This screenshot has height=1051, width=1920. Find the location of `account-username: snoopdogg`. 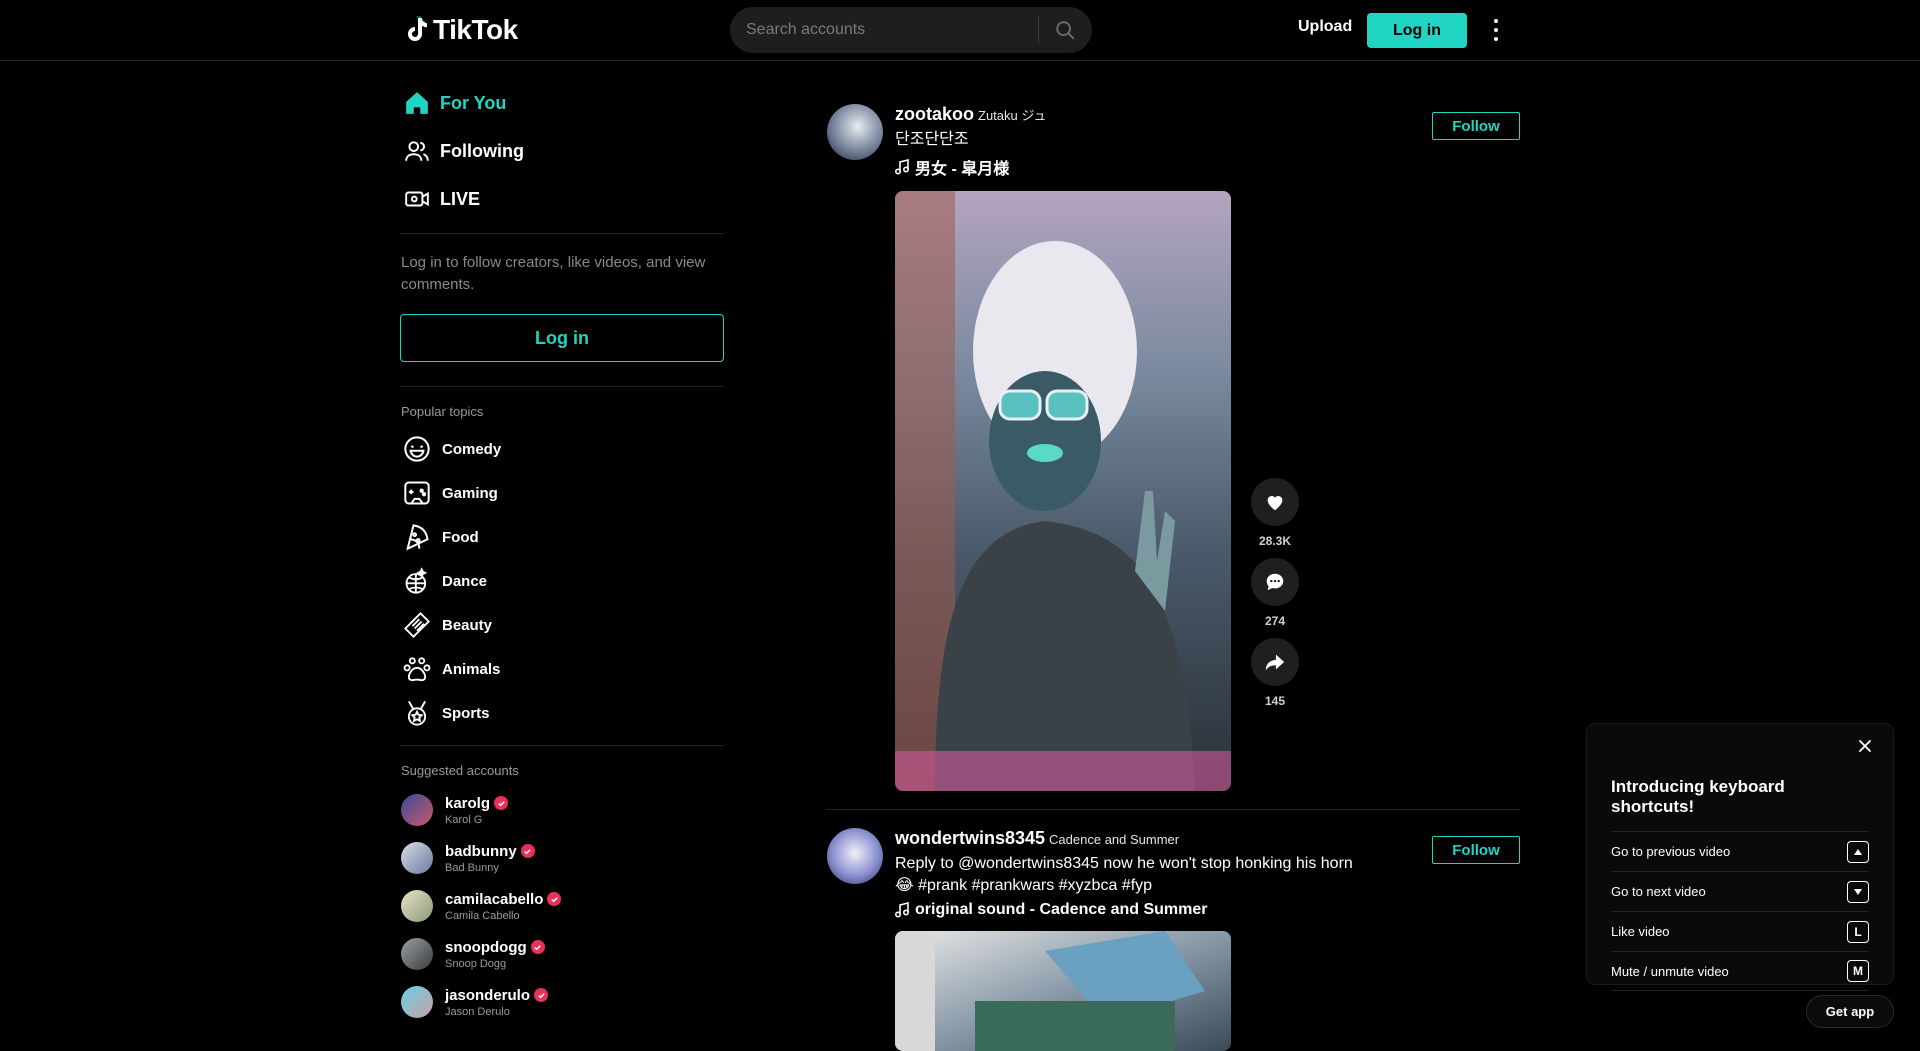

account-username: snoopdogg is located at coordinates (486, 947).